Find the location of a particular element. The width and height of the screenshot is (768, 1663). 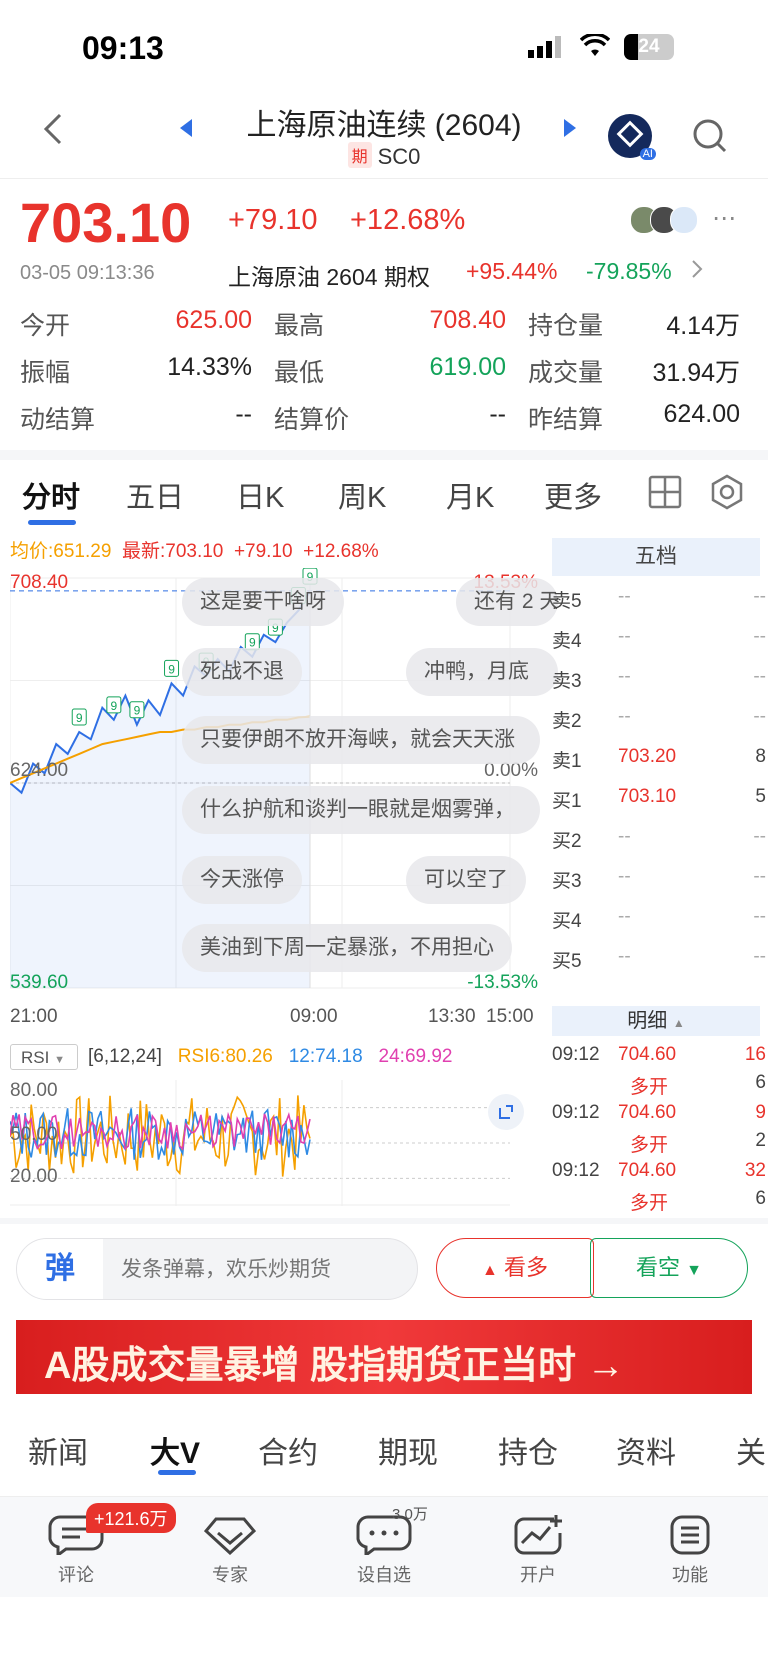

orderbook-side: 买3 is located at coordinates (567, 881).